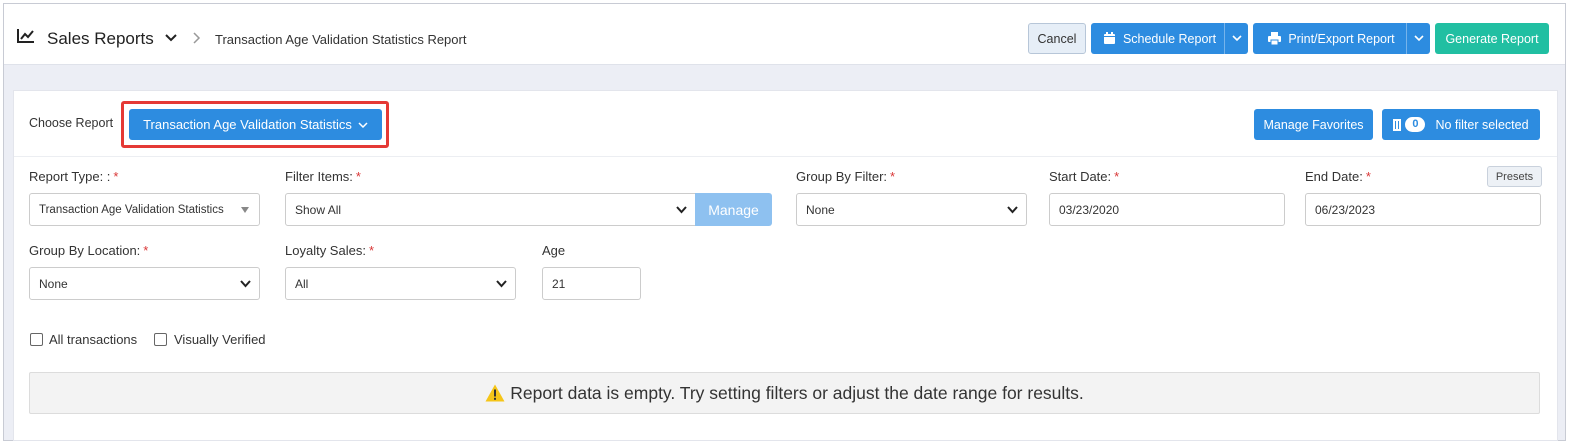 The image size is (1587, 447). Describe the element at coordinates (490, 209) in the screenshot. I see `filter-items-select: Show All` at that location.